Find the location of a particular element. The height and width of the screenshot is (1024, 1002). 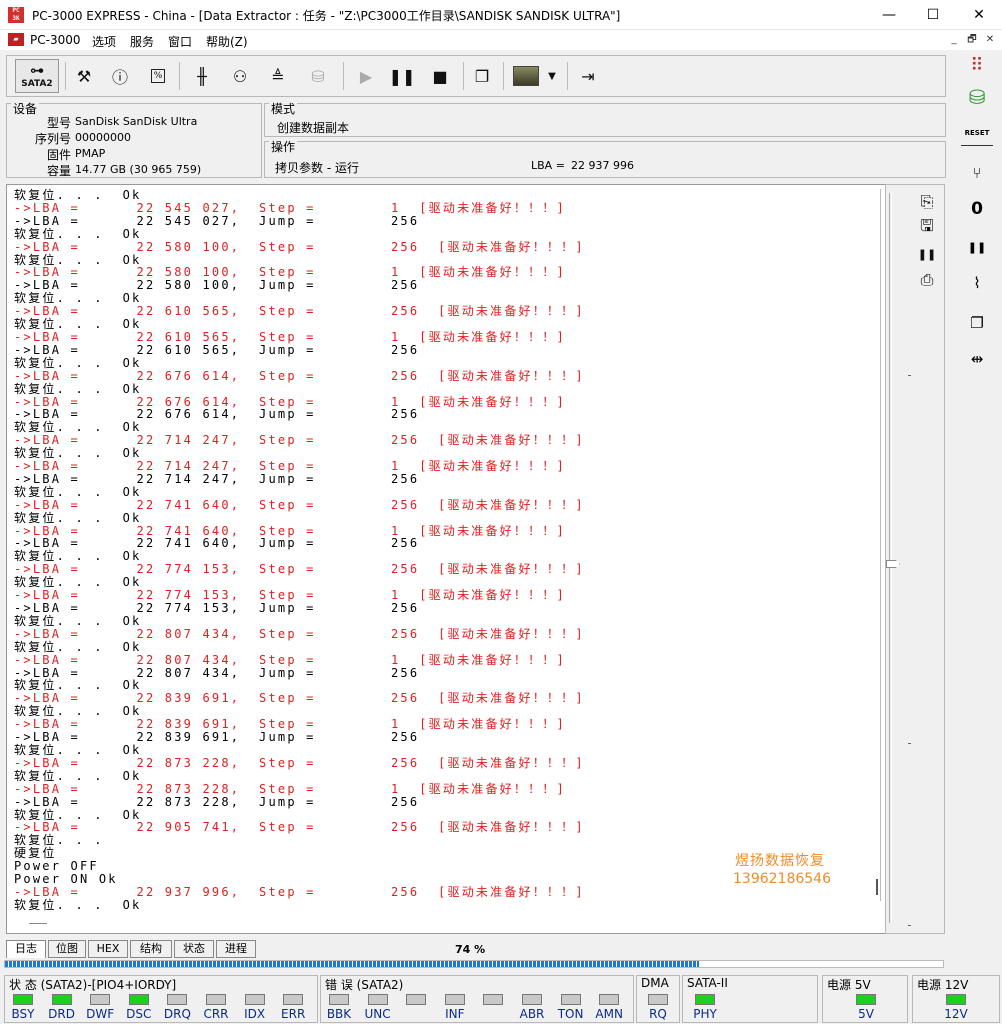

tab-process: 进程 is located at coordinates (236, 949).